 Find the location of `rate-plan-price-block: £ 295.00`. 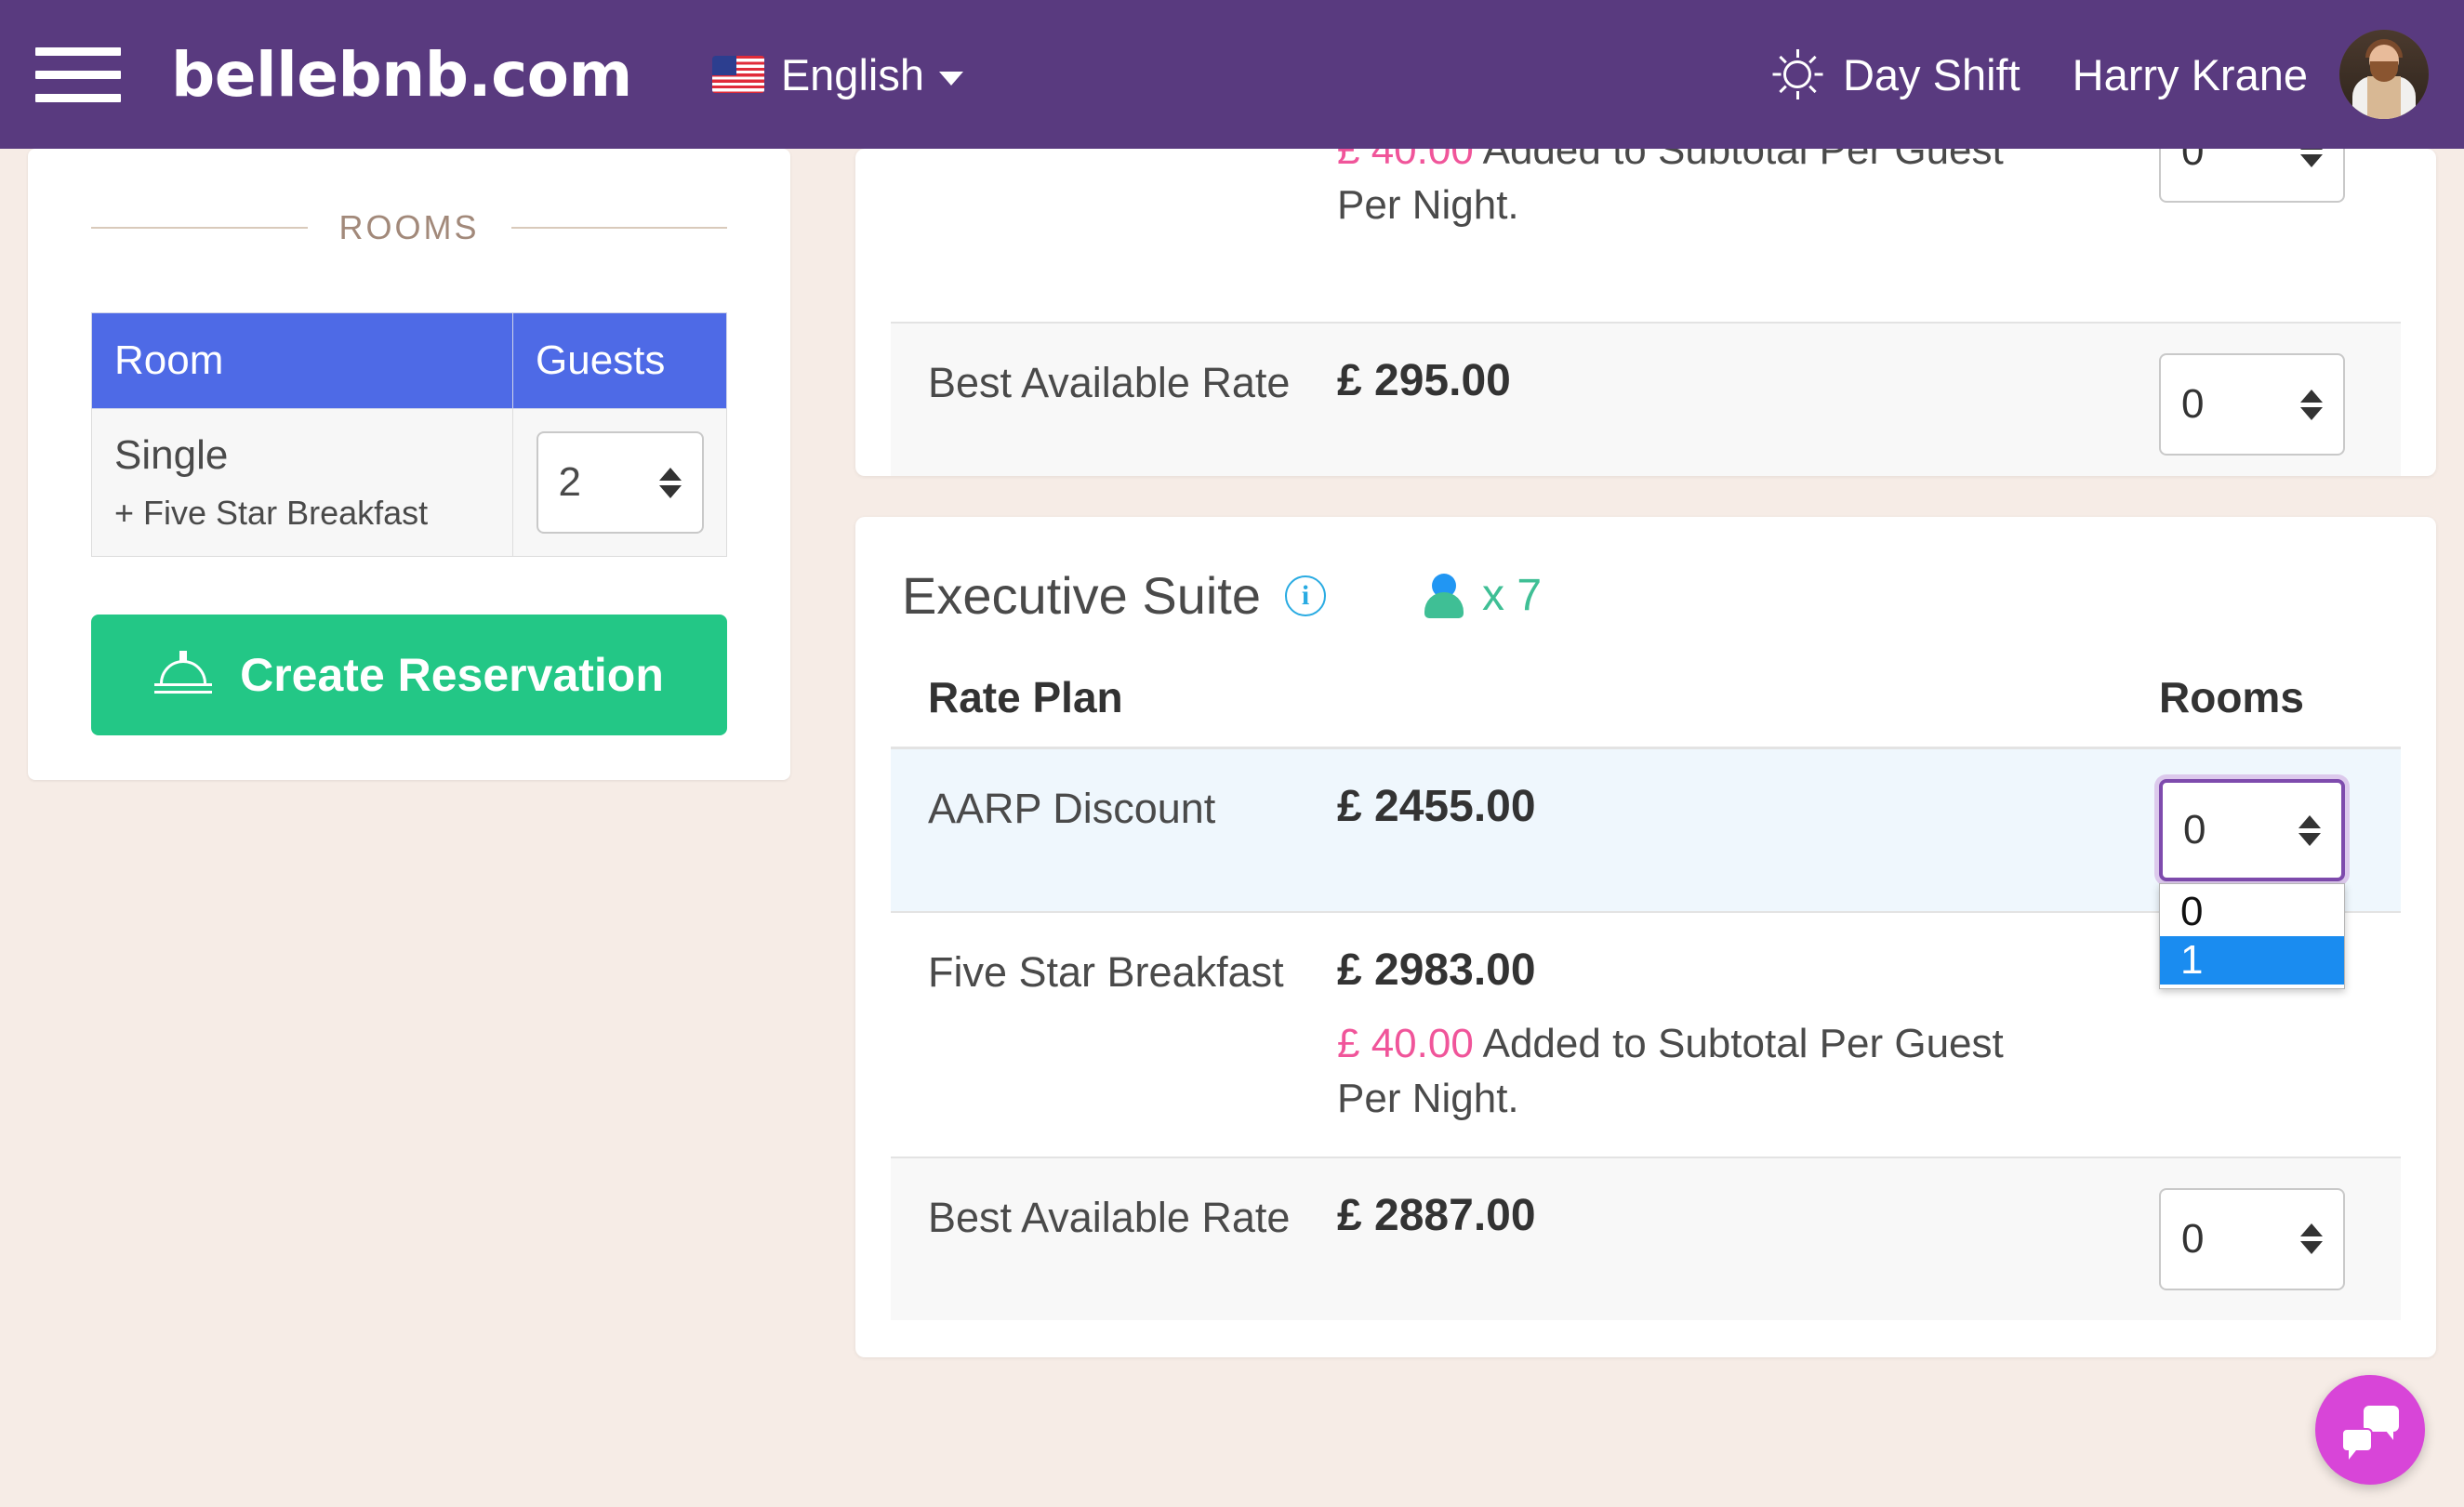

rate-plan-price-block: £ 295.00 is located at coordinates (1748, 380).